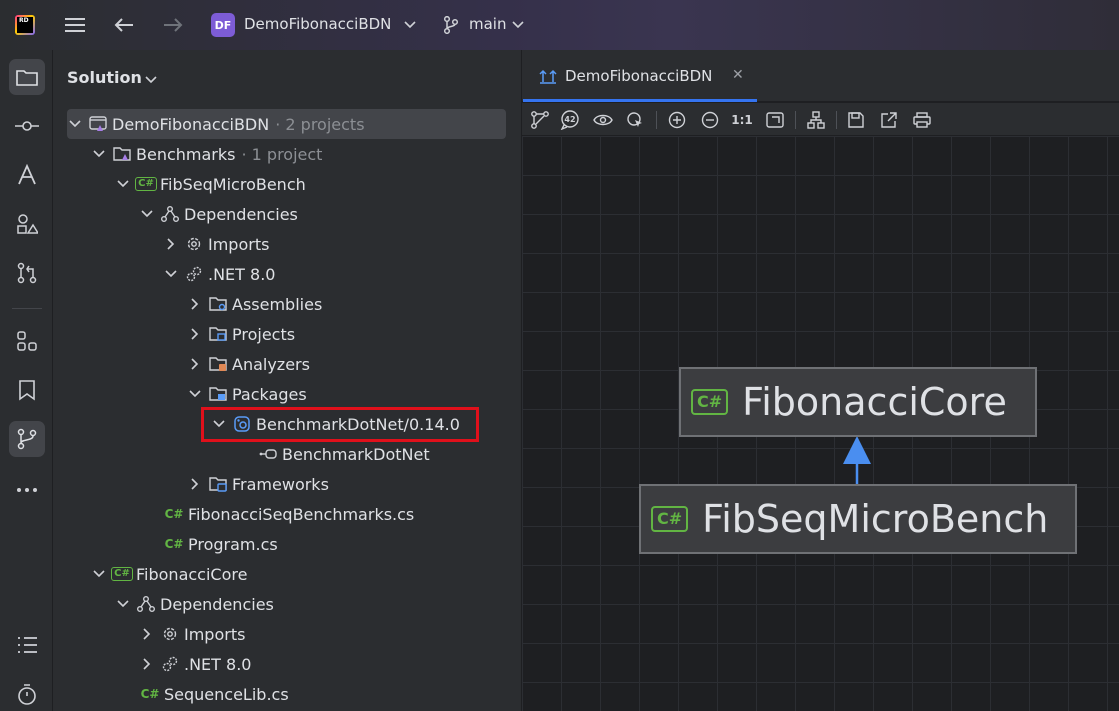 Image resolution: width=1119 pixels, height=711 pixels. What do you see at coordinates (742, 120) in the screenshot?
I see `actual-size-button: 1:1` at bounding box center [742, 120].